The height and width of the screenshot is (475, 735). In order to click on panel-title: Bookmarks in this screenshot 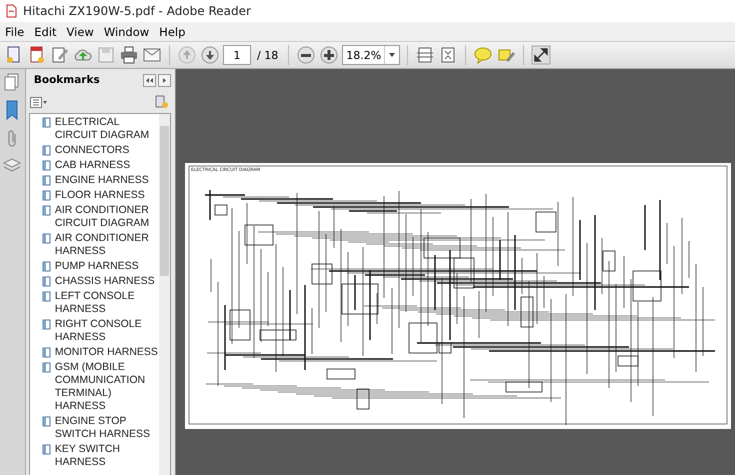, I will do `click(67, 80)`.